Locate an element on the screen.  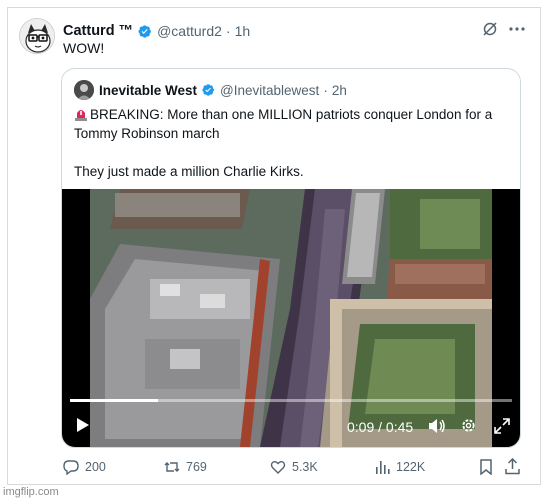
repost-button: 769 is located at coordinates (185, 467).